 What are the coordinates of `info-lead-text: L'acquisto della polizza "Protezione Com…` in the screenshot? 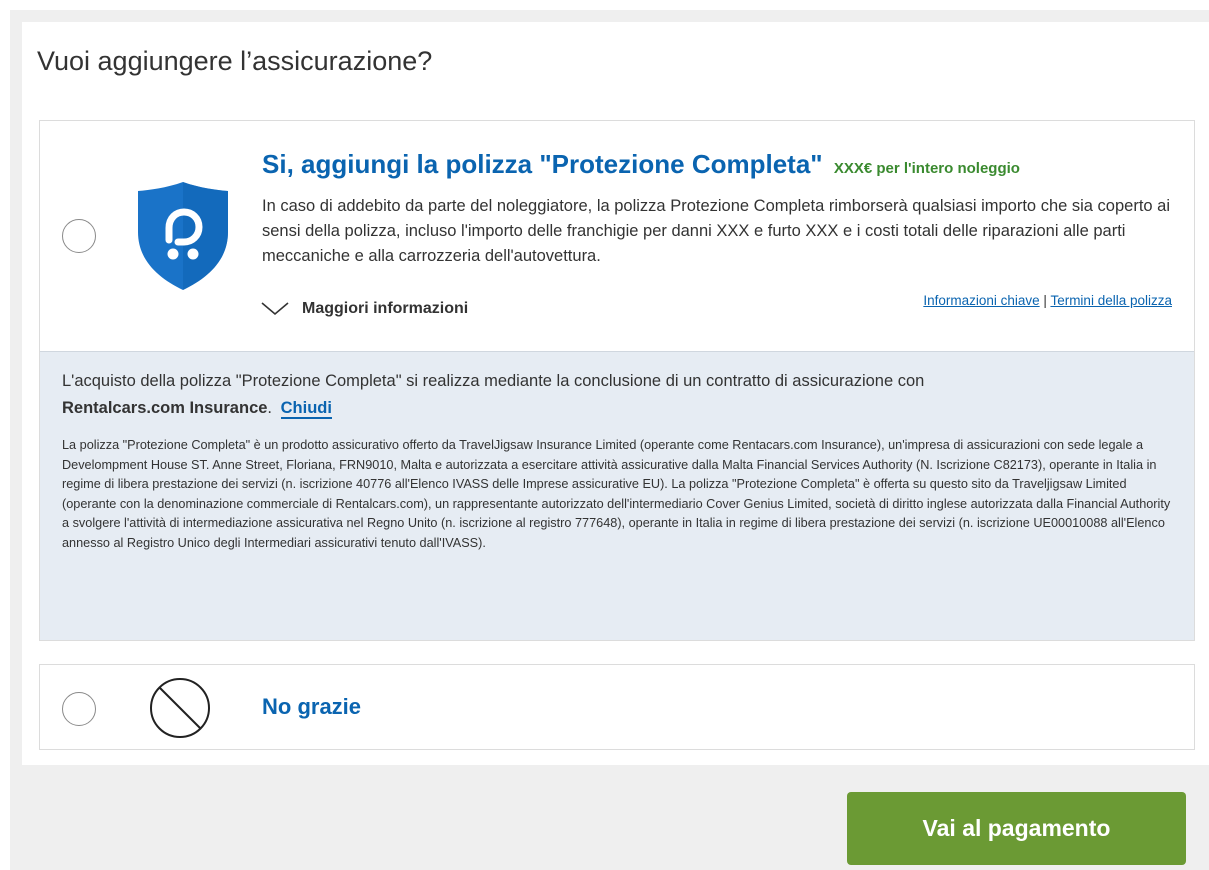 It's located at (617, 395).